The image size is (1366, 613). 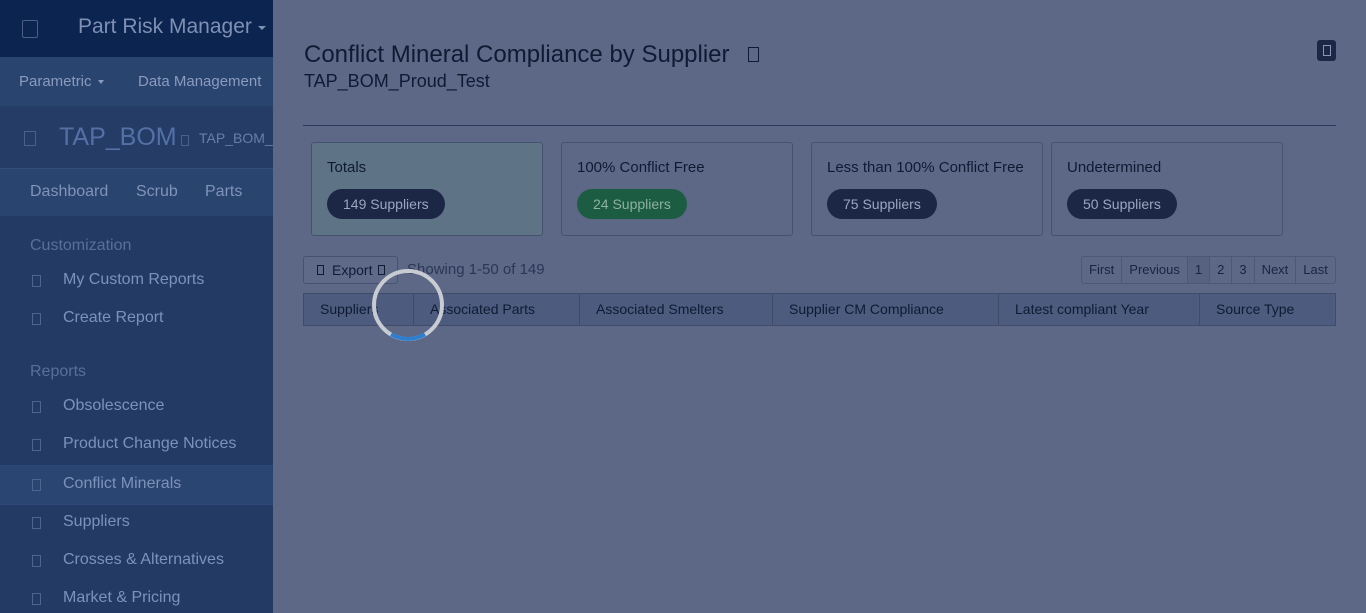 I want to click on sidebar-item-label: Product Change Notices, so click(x=150, y=443).